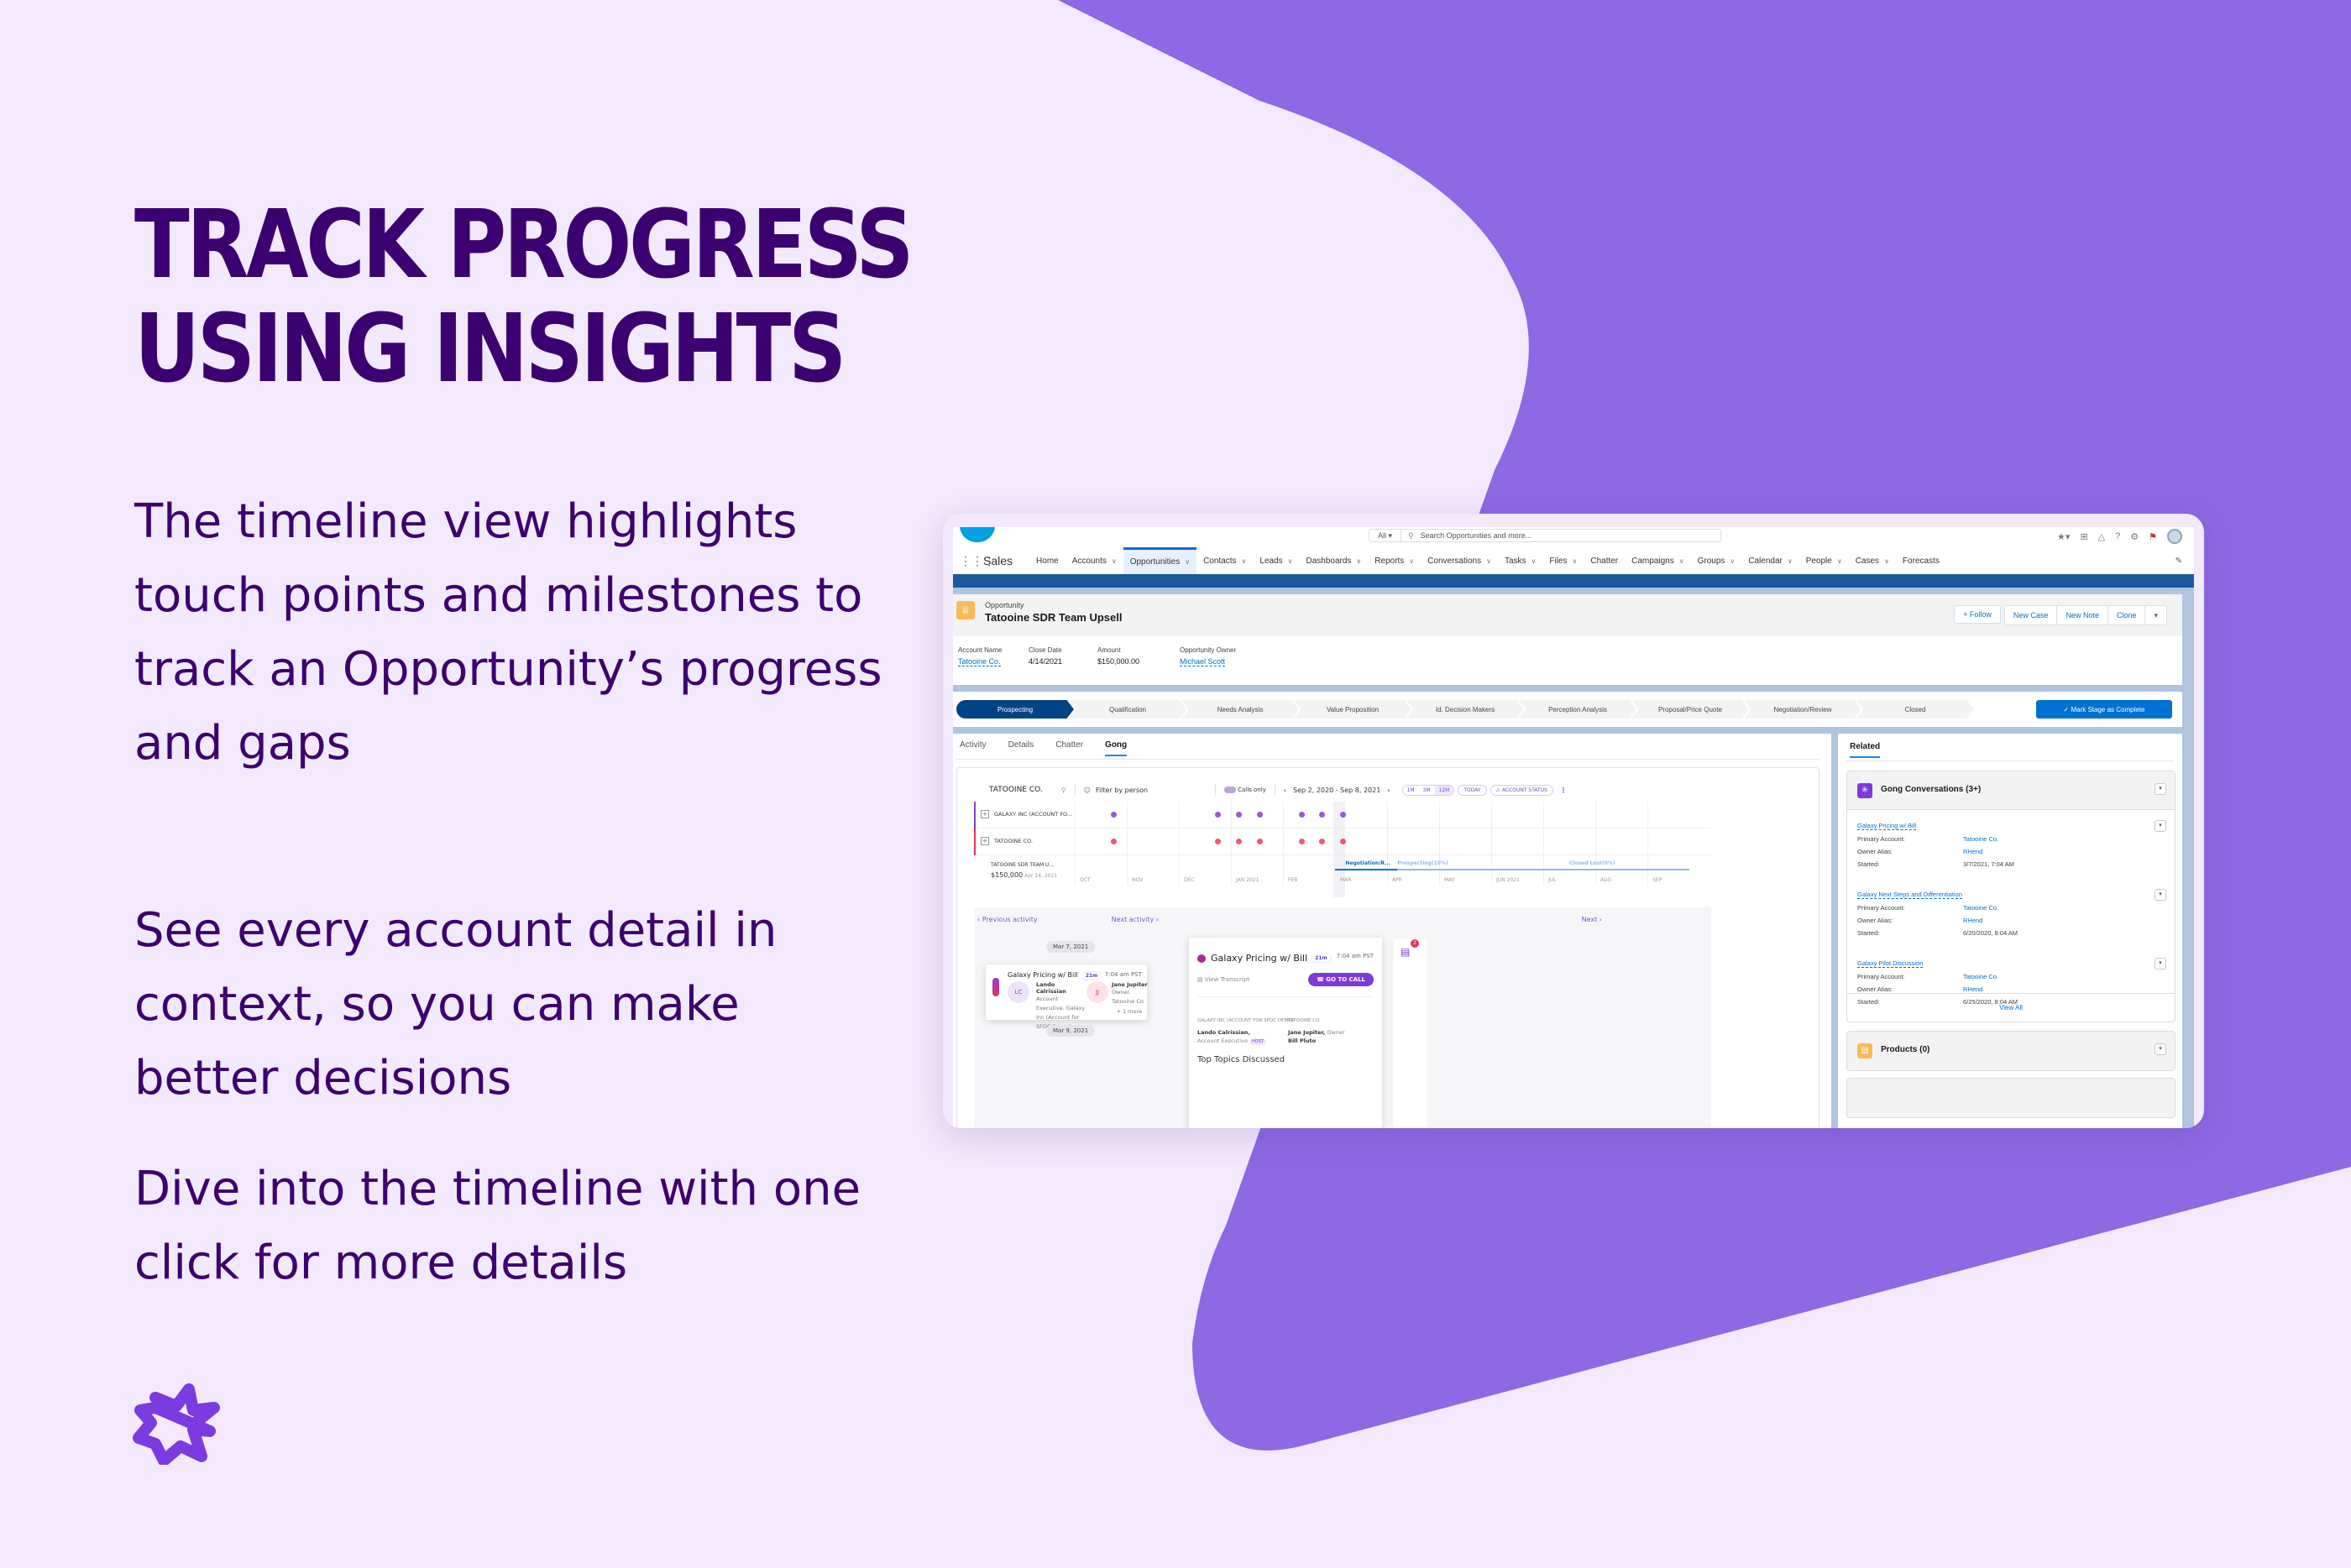 Image resolution: width=2351 pixels, height=1568 pixels. Describe the element at coordinates (1230, 790) in the screenshot. I see `calls-only-toggle` at that location.